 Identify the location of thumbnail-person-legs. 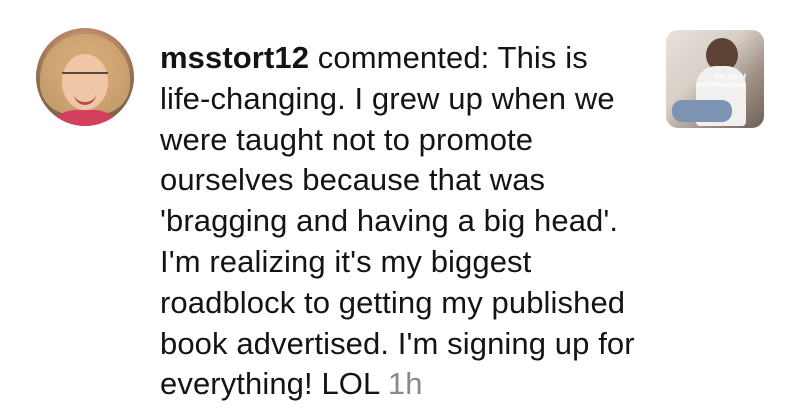
(702, 111).